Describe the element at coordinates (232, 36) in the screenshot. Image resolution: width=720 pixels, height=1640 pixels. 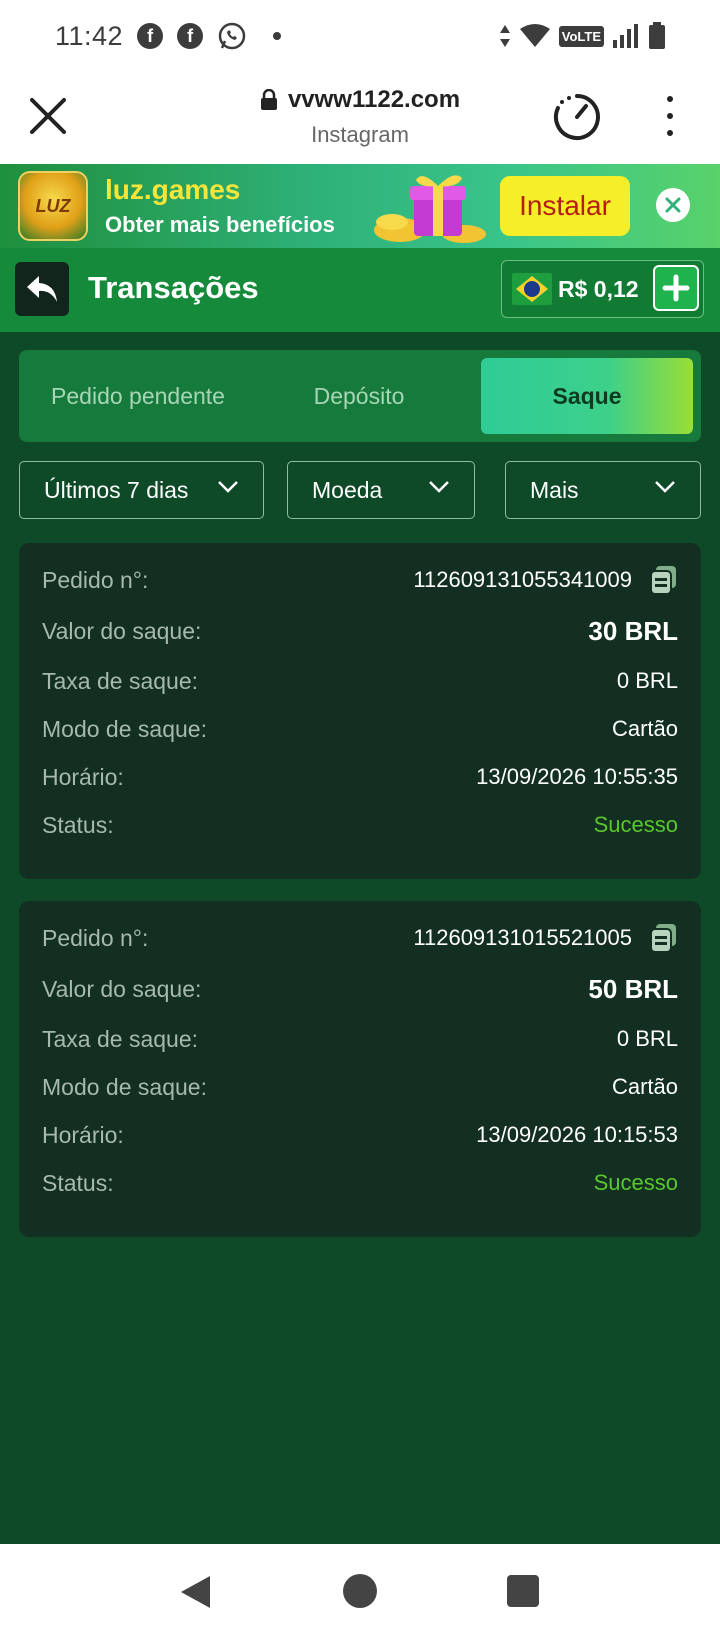
I see `whatsapp-icon` at that location.